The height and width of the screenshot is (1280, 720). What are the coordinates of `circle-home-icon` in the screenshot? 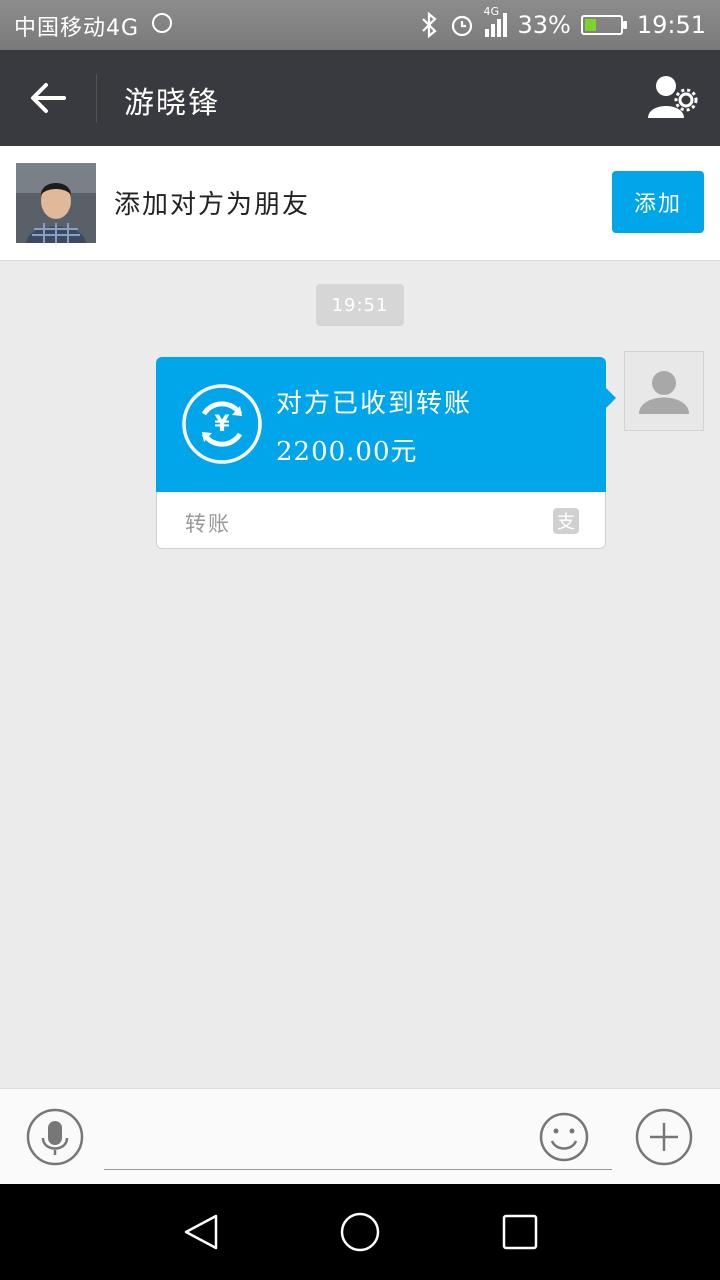 It's located at (360, 1232).